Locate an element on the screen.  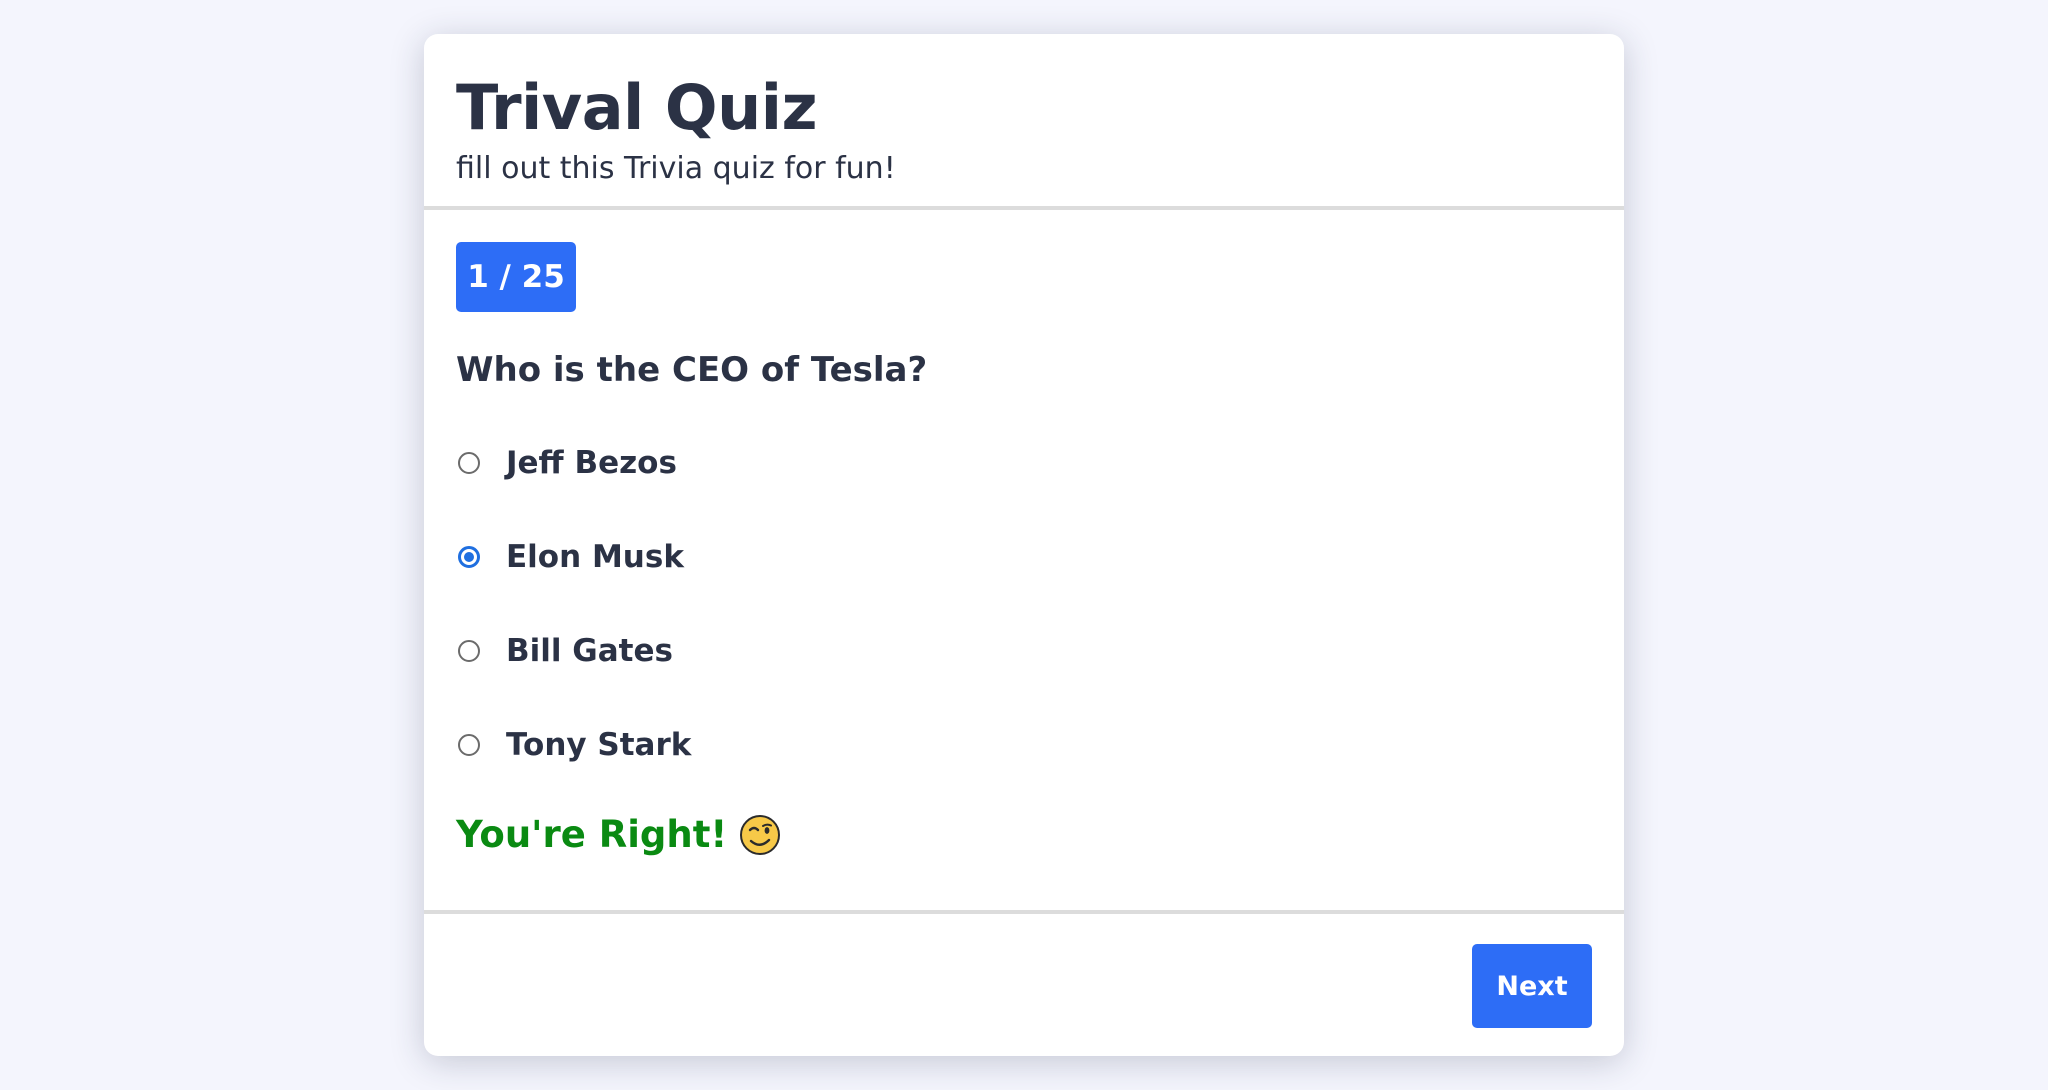
answer-feedback: You're Right! is located at coordinates (1024, 834).